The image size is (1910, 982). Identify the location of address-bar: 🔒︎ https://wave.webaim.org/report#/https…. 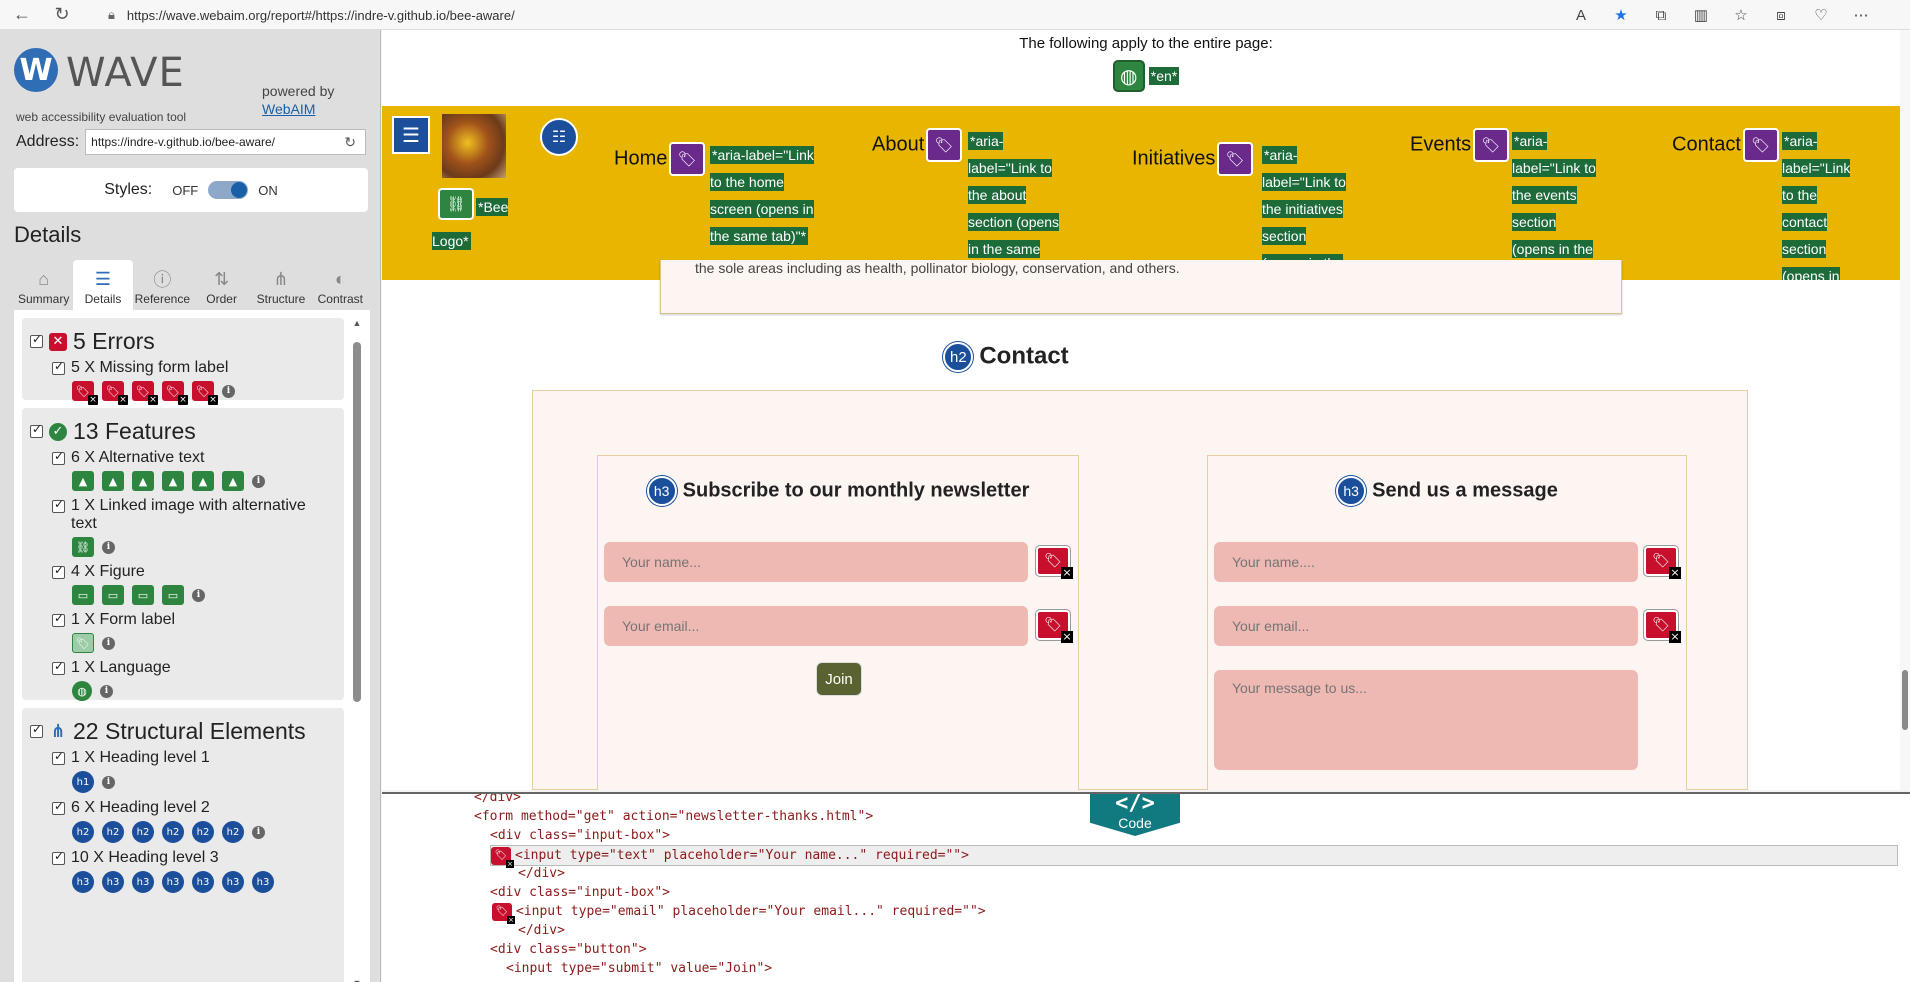
(853, 15).